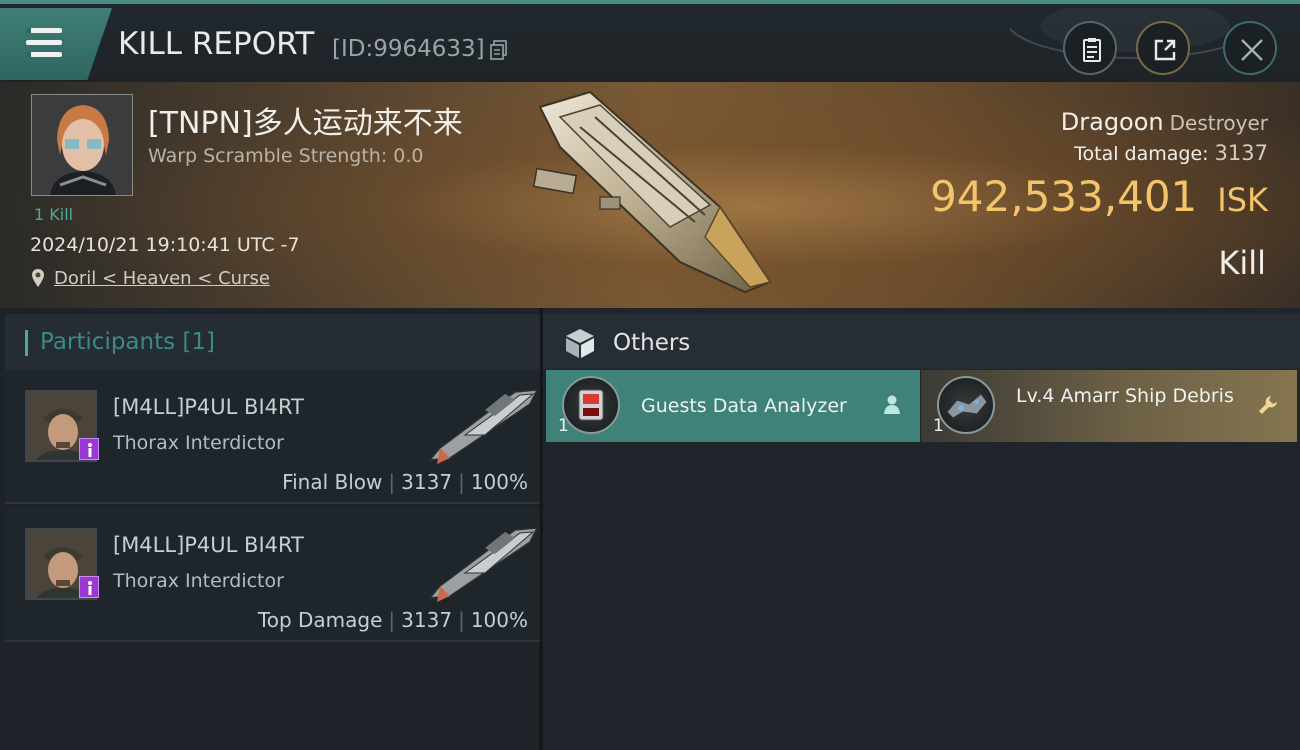  I want to click on top-bar: KILL REPORT [ID:9964633], so click(650, 41).